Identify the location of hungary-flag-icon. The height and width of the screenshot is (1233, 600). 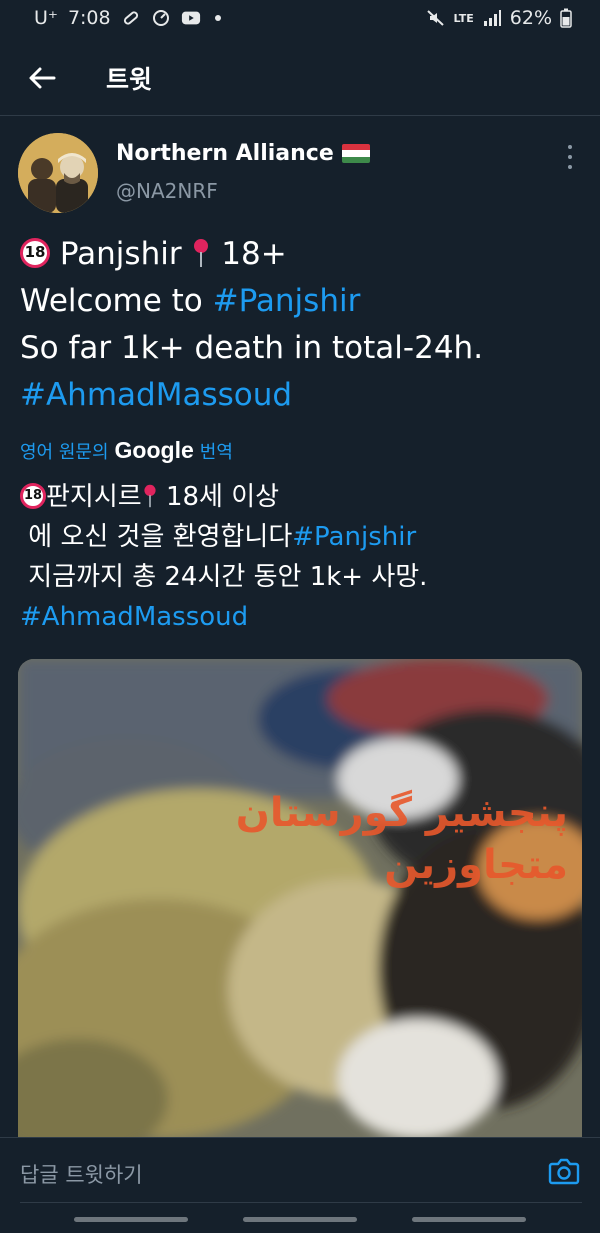
(355, 153).